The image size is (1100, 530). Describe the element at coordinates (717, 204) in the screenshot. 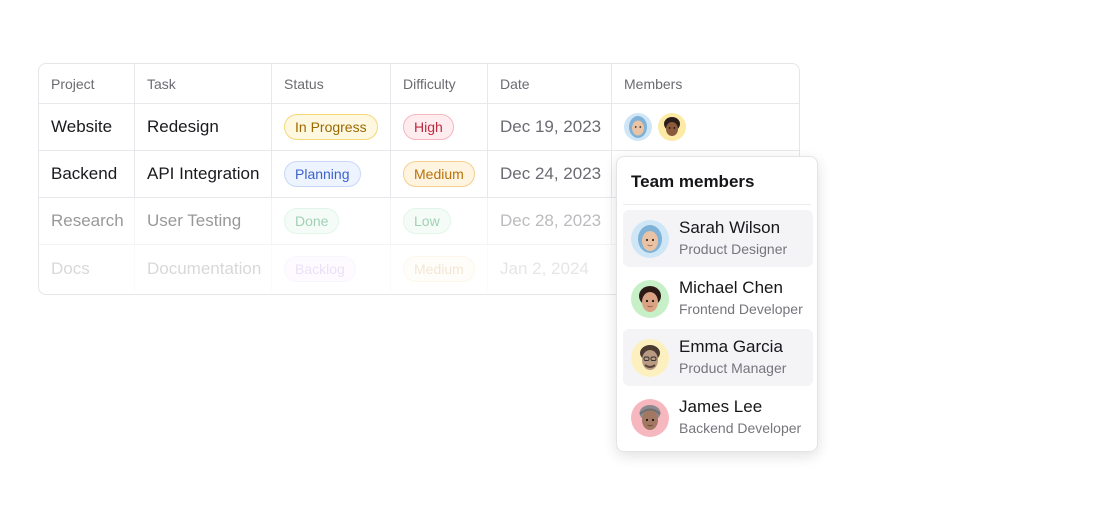

I see `divider` at that location.